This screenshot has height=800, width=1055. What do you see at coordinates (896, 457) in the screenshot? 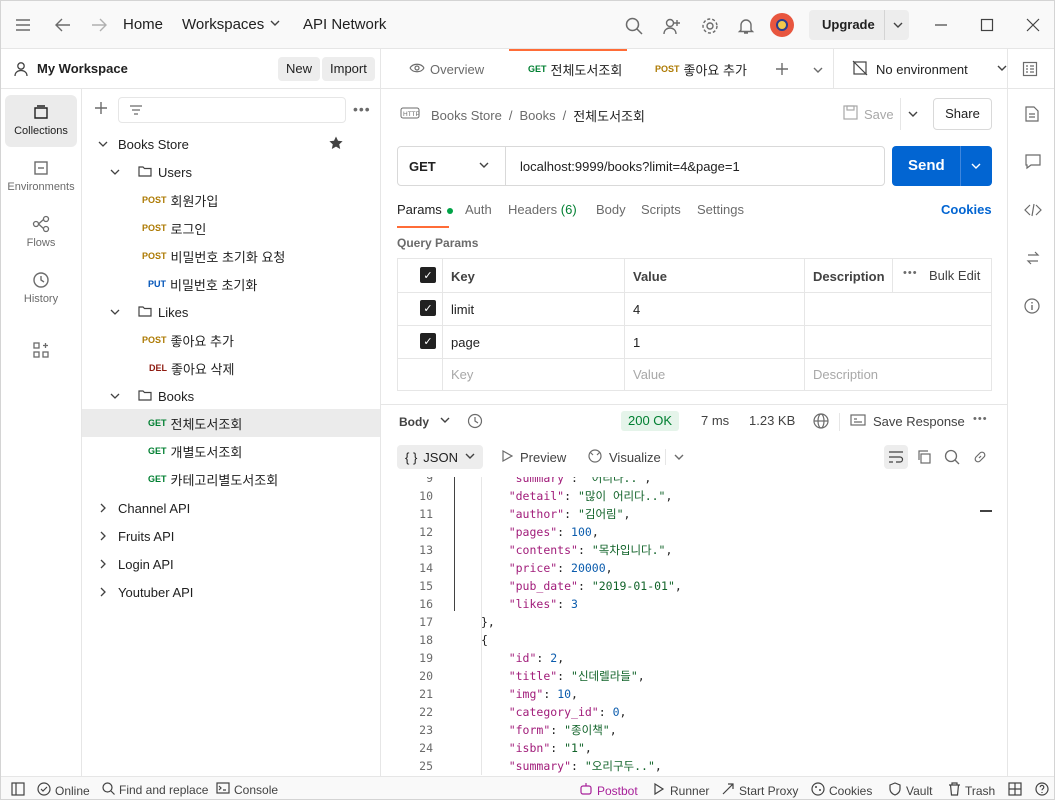
I see `wrap-lines-icon` at bounding box center [896, 457].